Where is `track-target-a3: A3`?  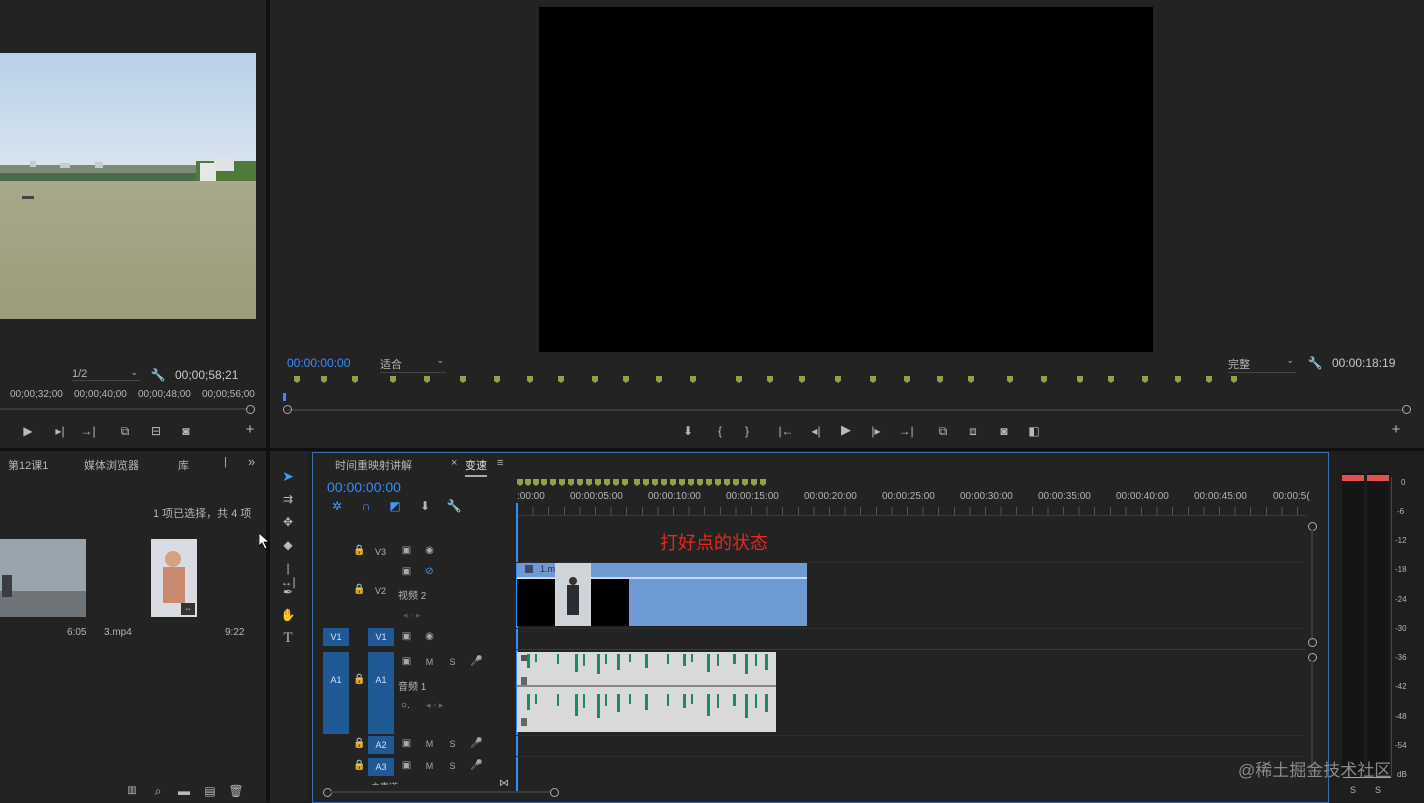
track-target-a3: A3 is located at coordinates (381, 767).